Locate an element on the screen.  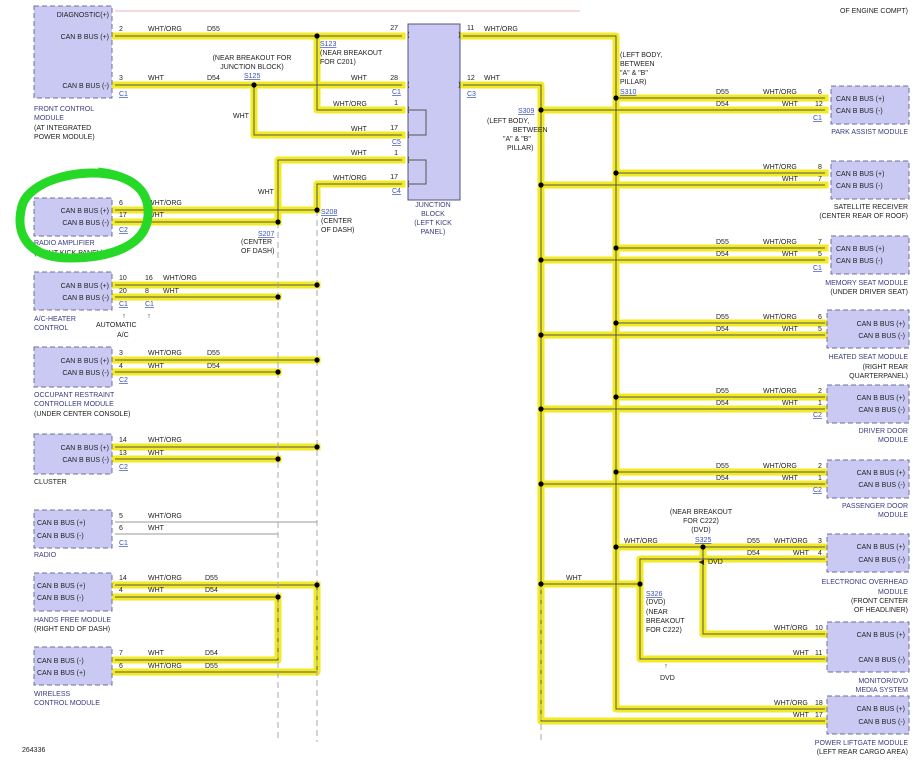
svg-text: C5 is located at coordinates (396, 142).